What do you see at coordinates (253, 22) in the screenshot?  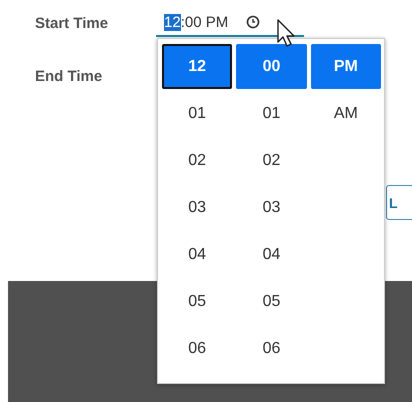 I see `clock-icon` at bounding box center [253, 22].